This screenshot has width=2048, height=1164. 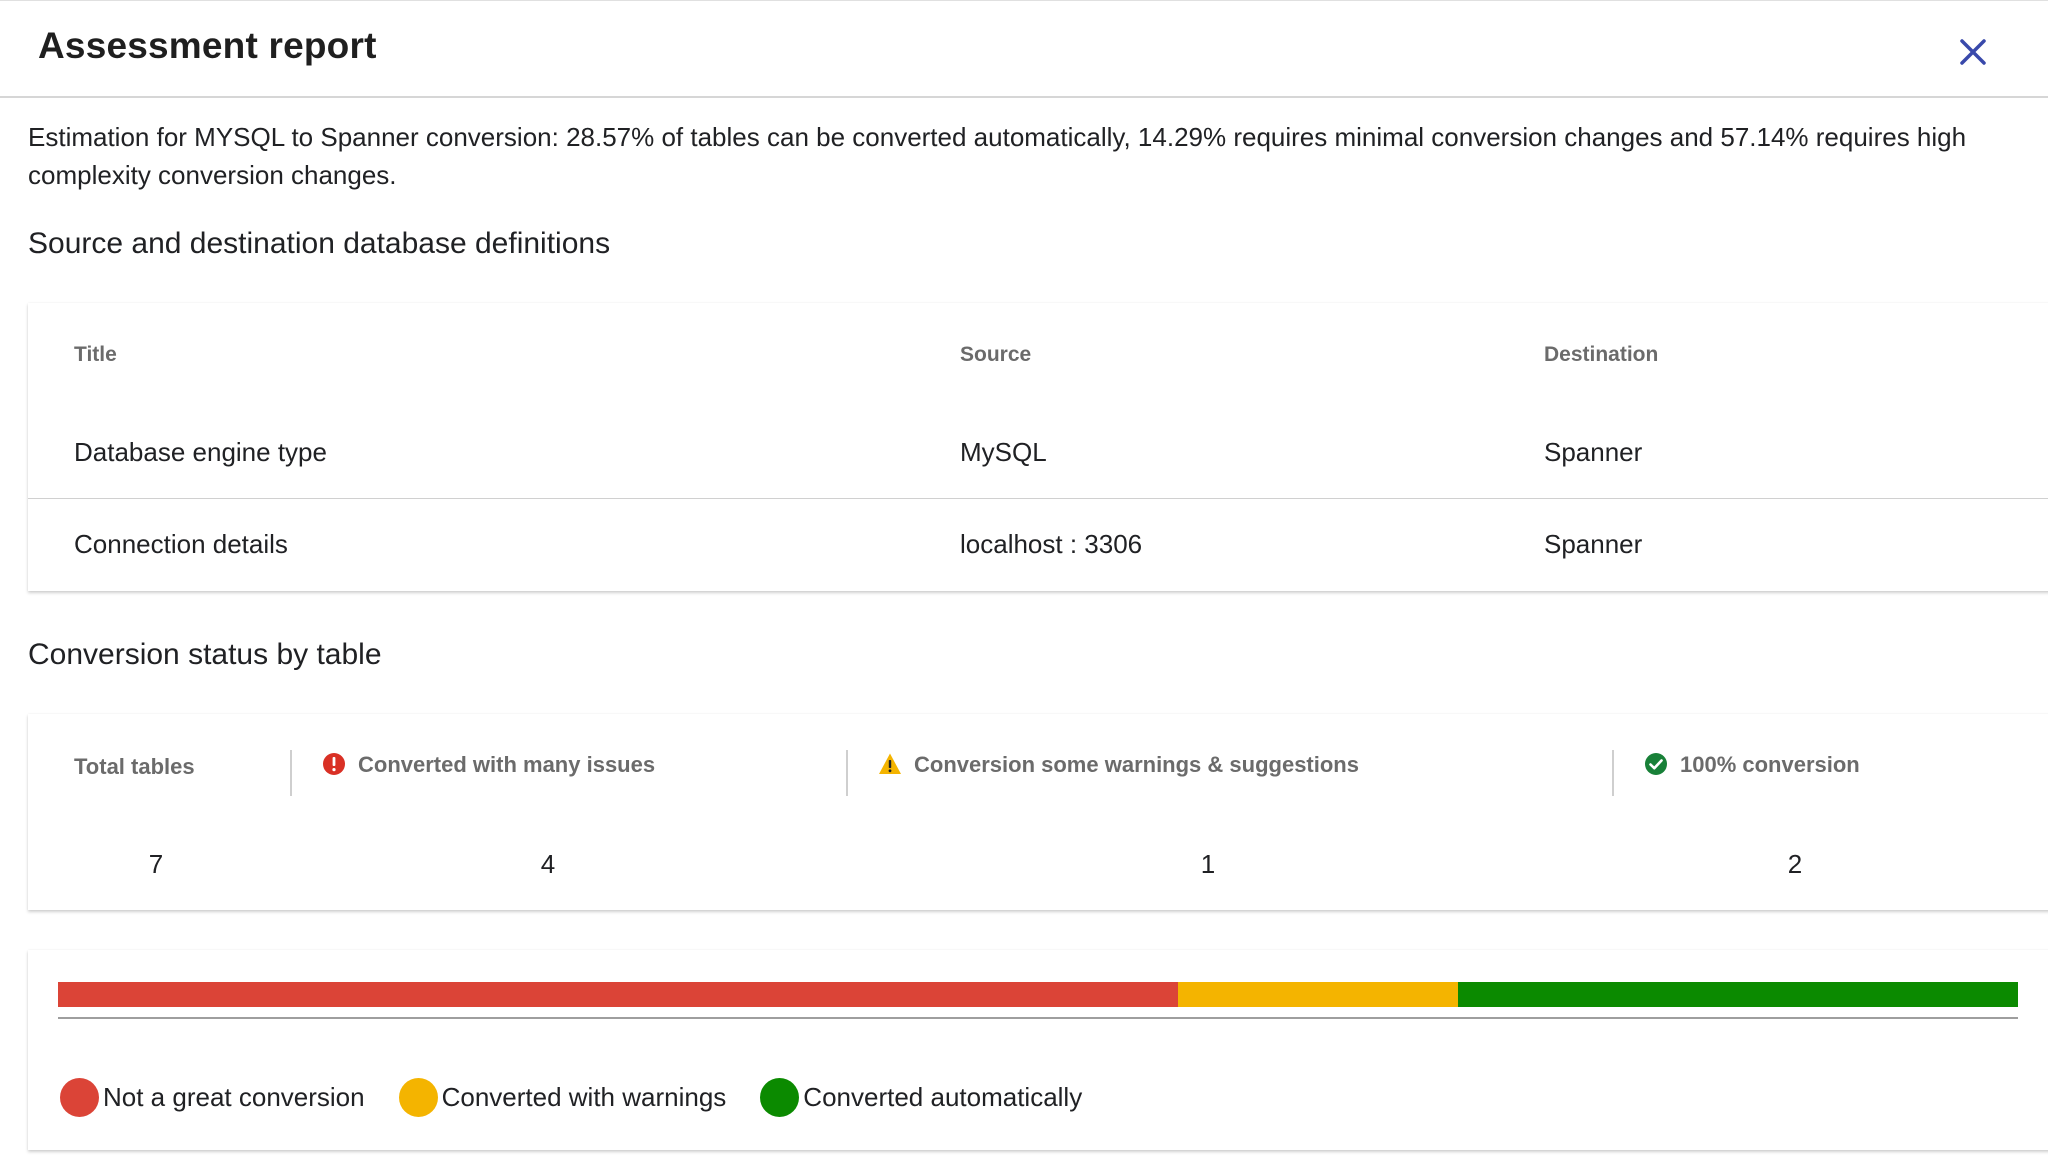 What do you see at coordinates (1051, 544) in the screenshot?
I see `table-cell-row2-source: localhost : 3306` at bounding box center [1051, 544].